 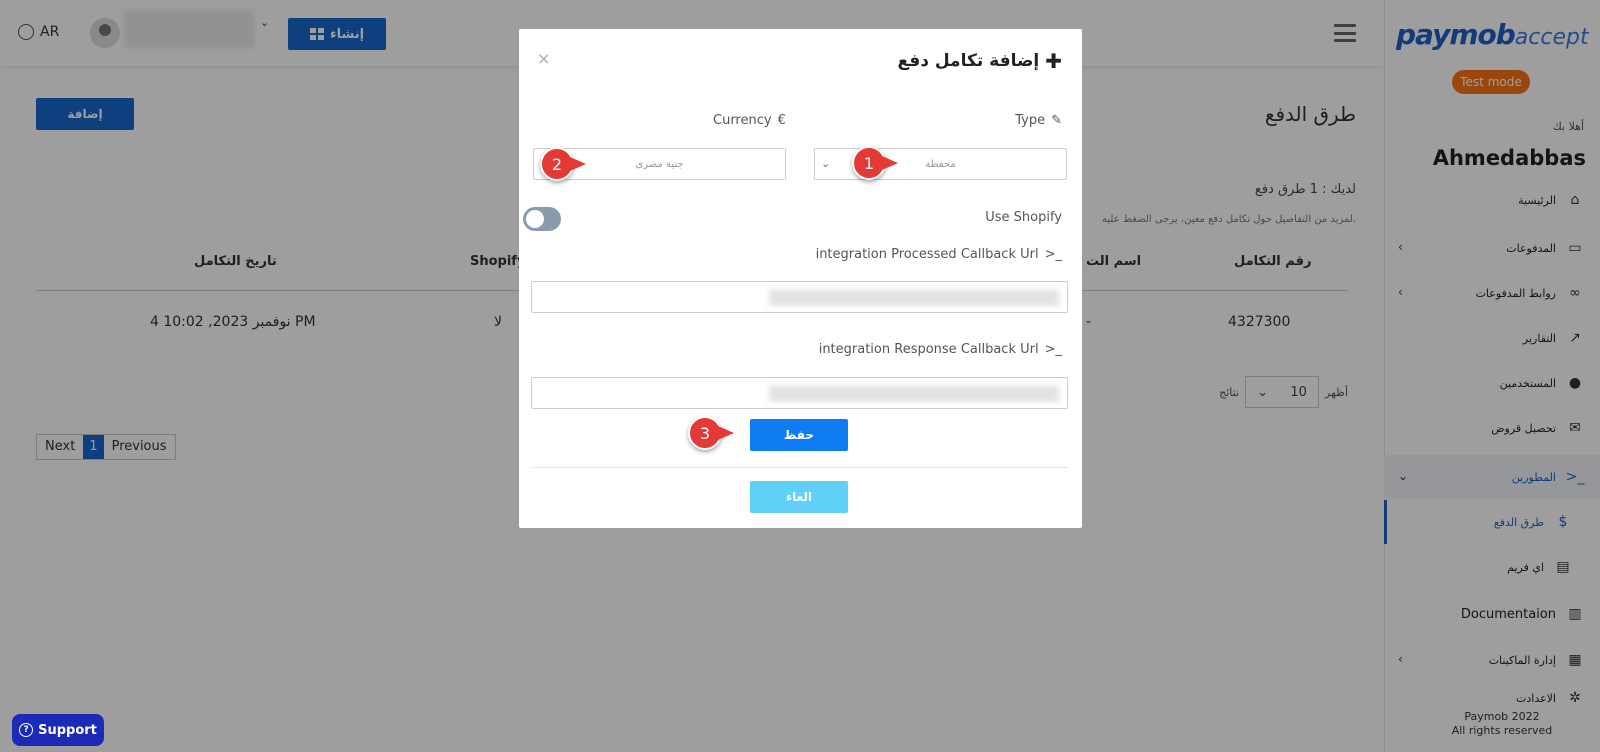 I want to click on processed-callback-label-text: integration Processed Callback Url, so click(x=927, y=254).